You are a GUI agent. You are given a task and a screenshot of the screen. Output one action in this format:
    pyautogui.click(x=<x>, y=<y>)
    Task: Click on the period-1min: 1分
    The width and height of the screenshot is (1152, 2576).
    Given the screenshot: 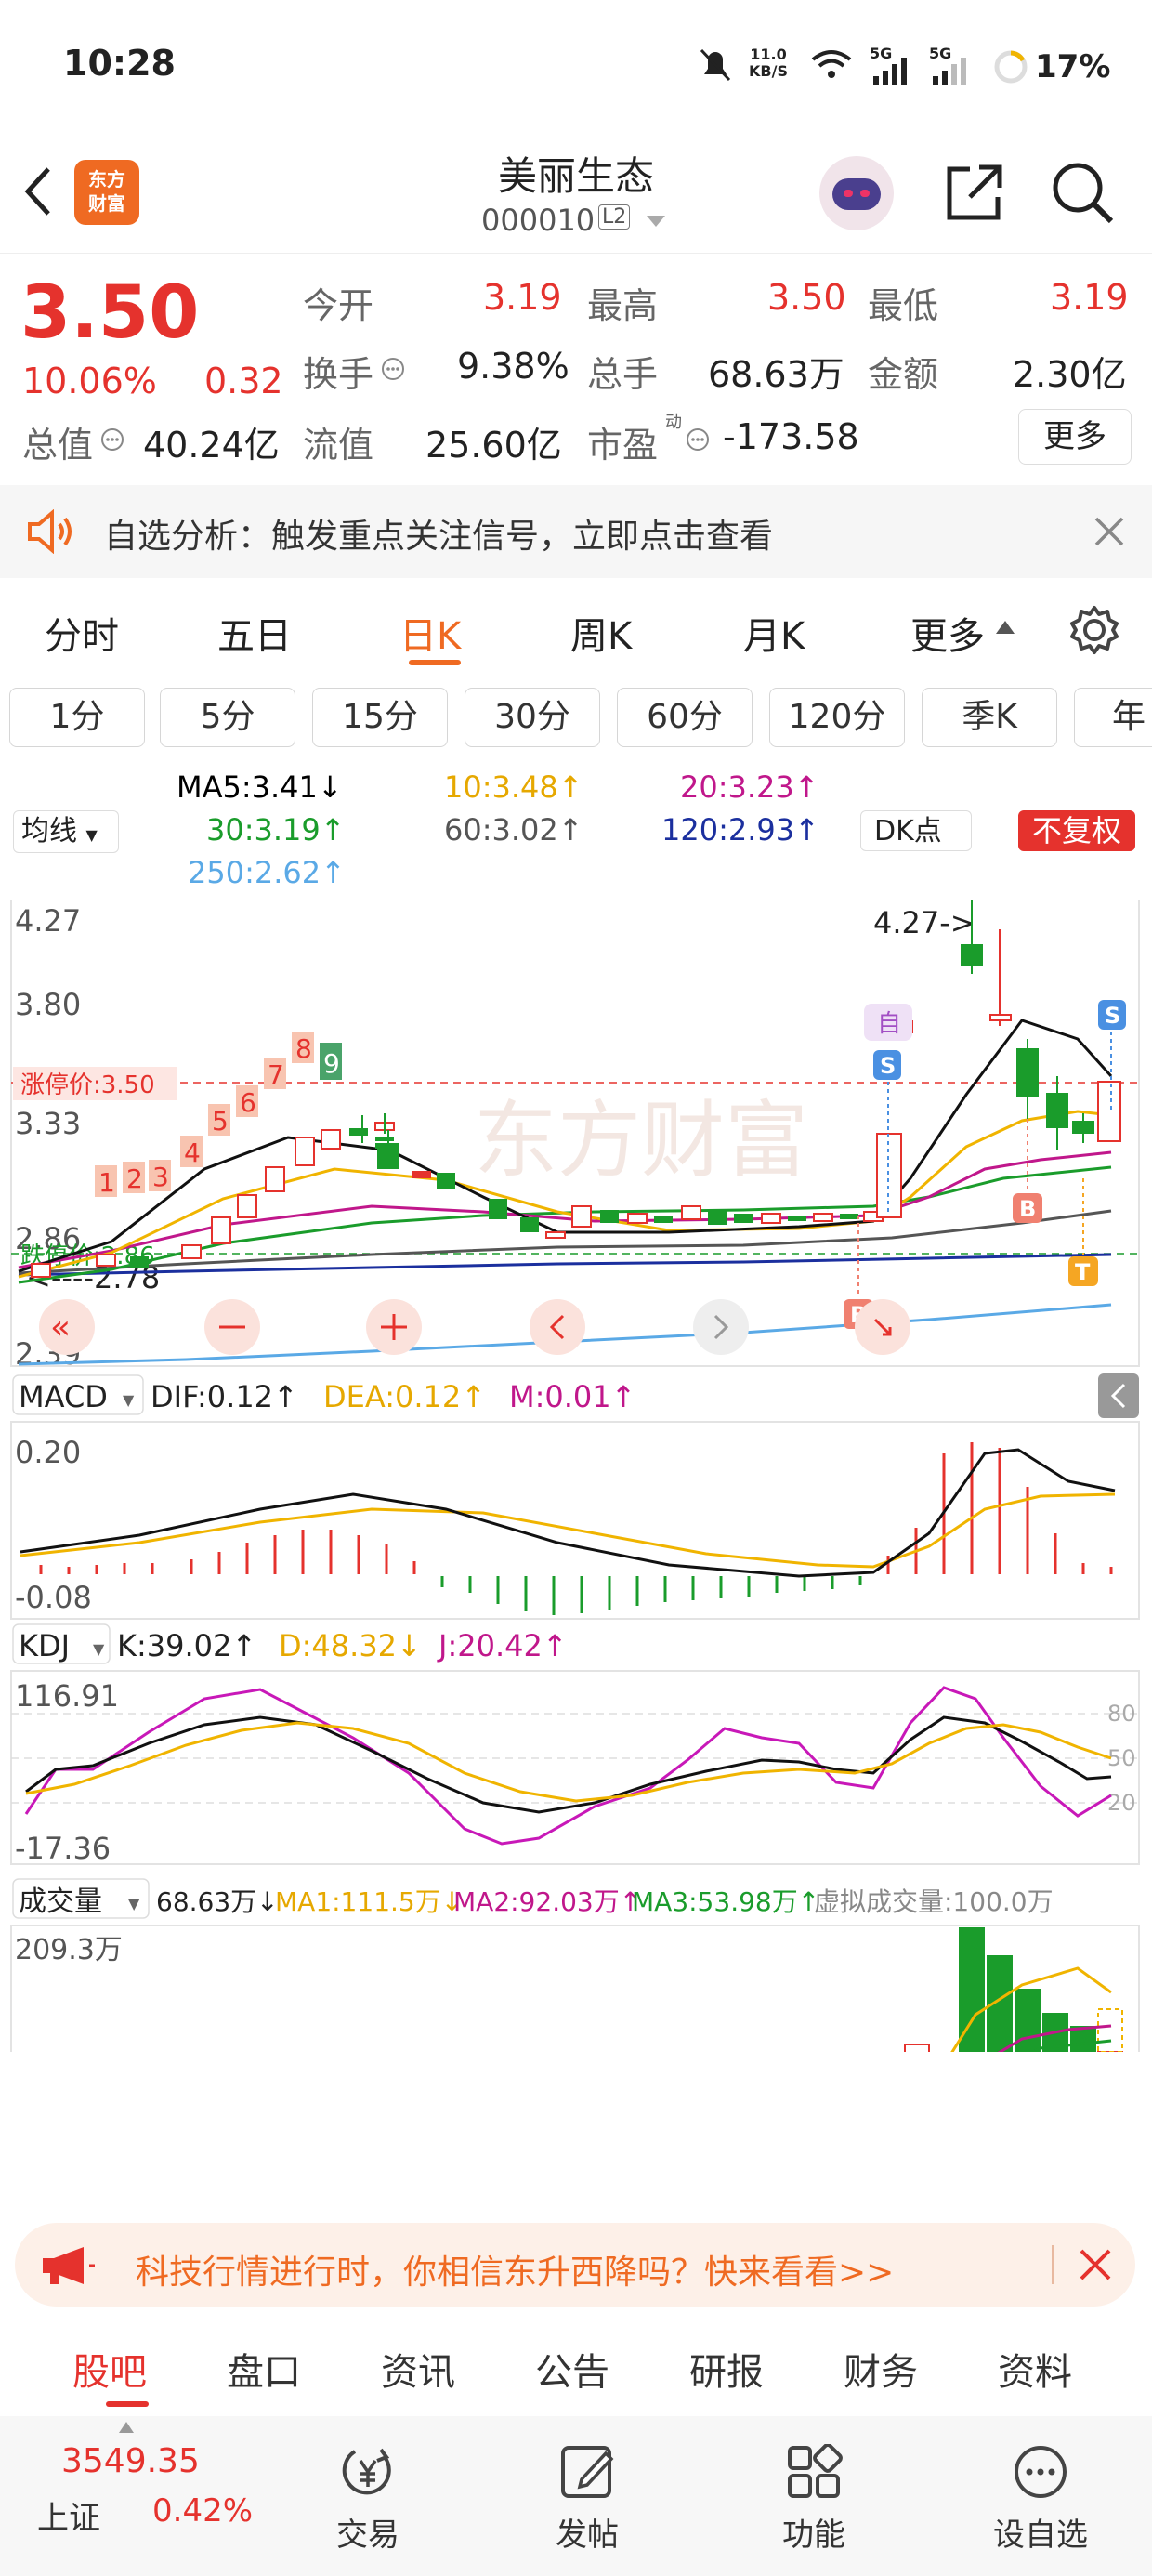 What is the action you would take?
    pyautogui.click(x=77, y=717)
    